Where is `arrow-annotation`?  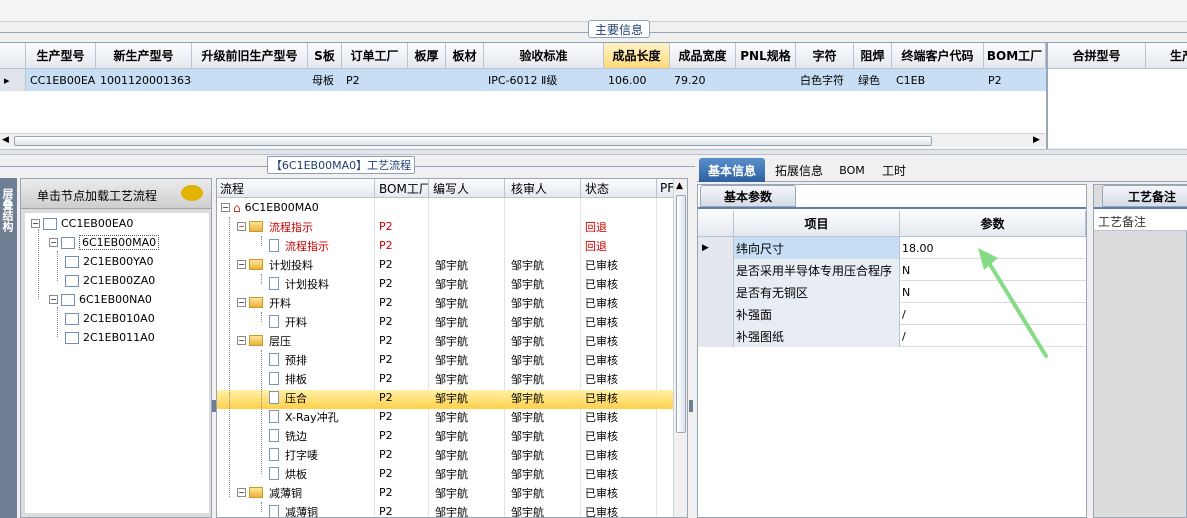
arrow-annotation is located at coordinates (1013, 303).